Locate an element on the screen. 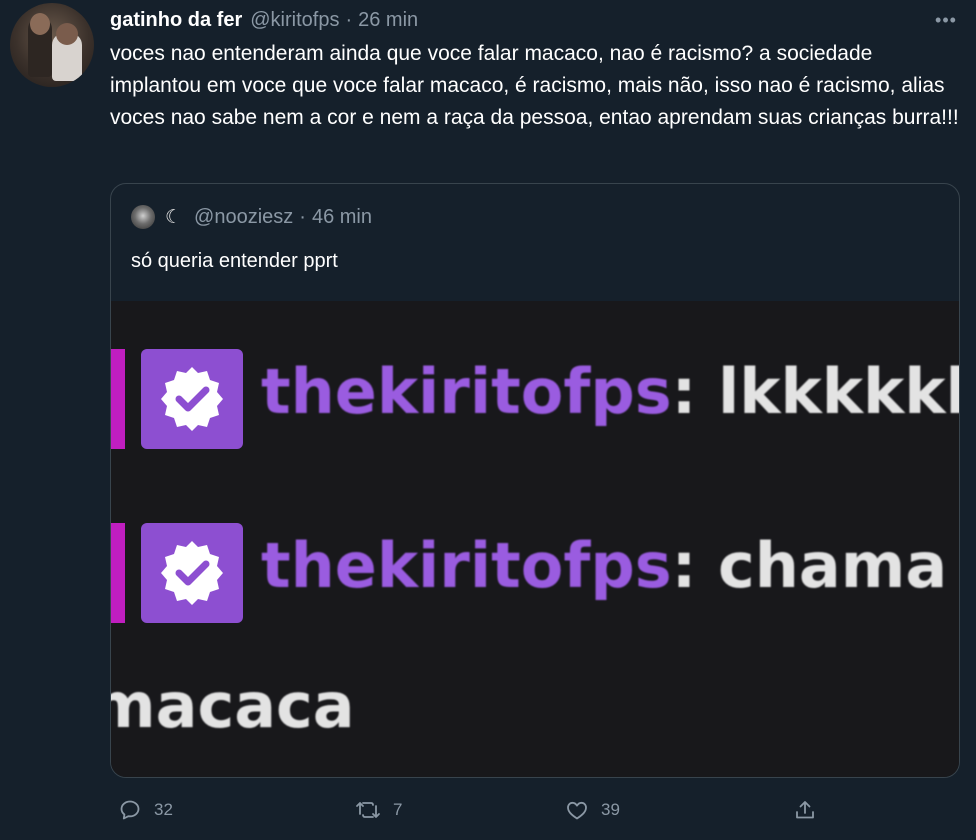  chat-text: lkkkkkk is located at coordinates (839, 391).